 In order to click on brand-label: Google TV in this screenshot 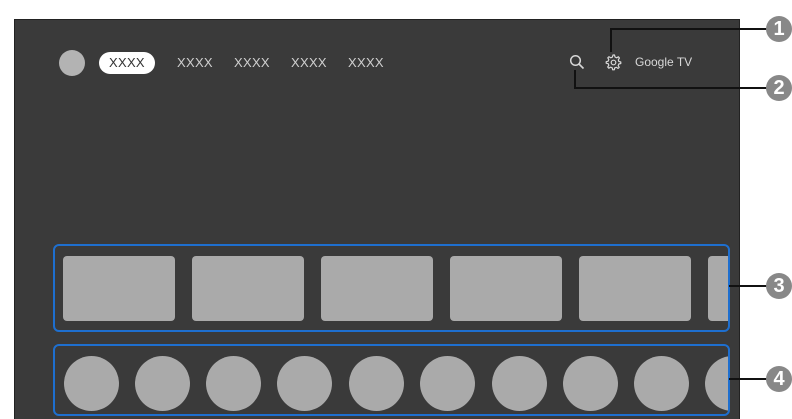, I will do `click(664, 62)`.